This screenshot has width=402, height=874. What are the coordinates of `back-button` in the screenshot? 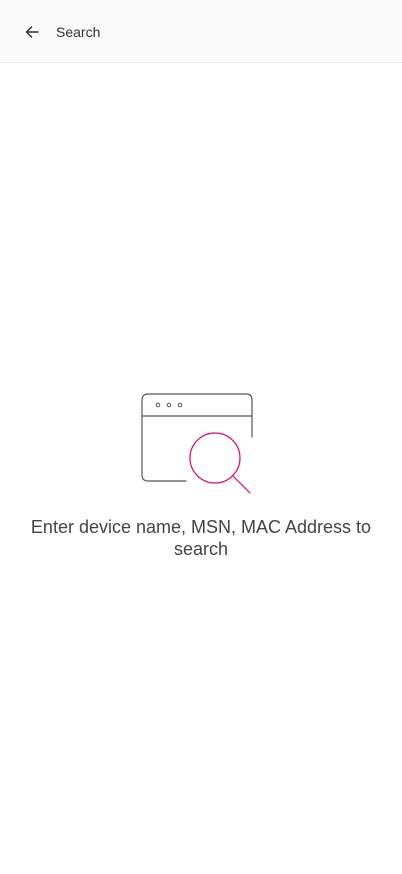 It's located at (32, 32).